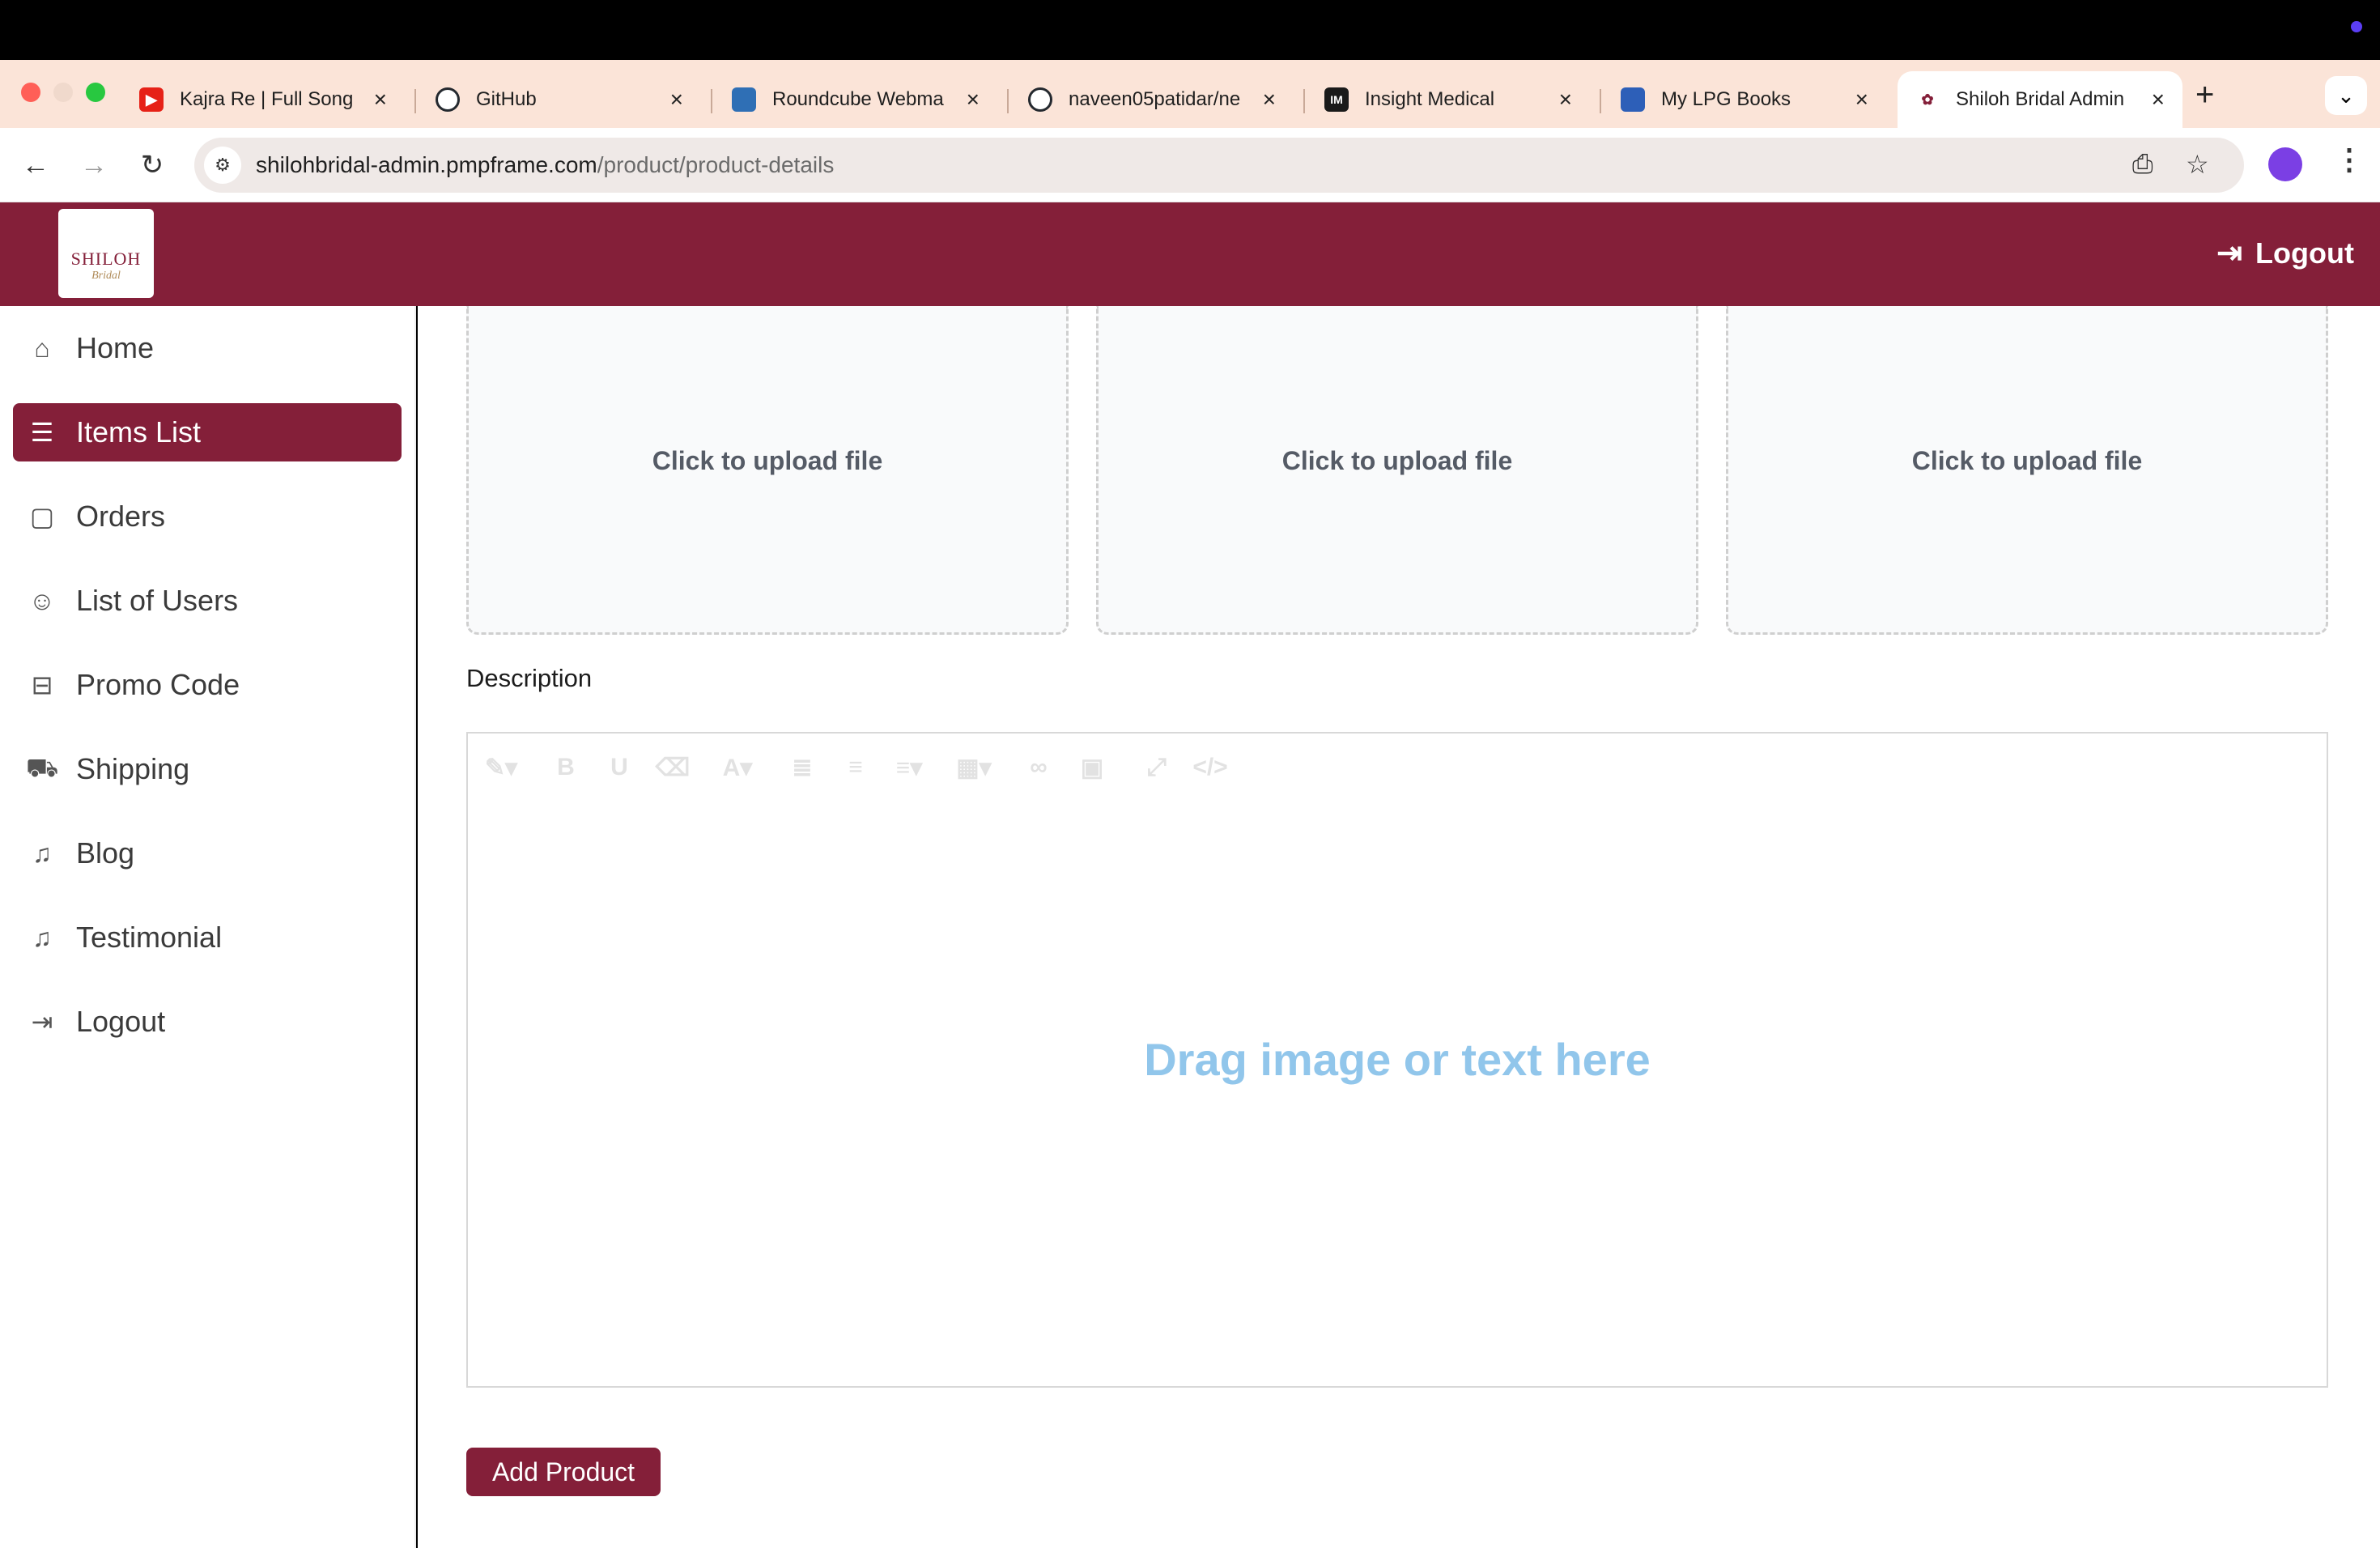  Describe the element at coordinates (2349, 159) in the screenshot. I see `browser-menu-icon: ⋮` at that location.